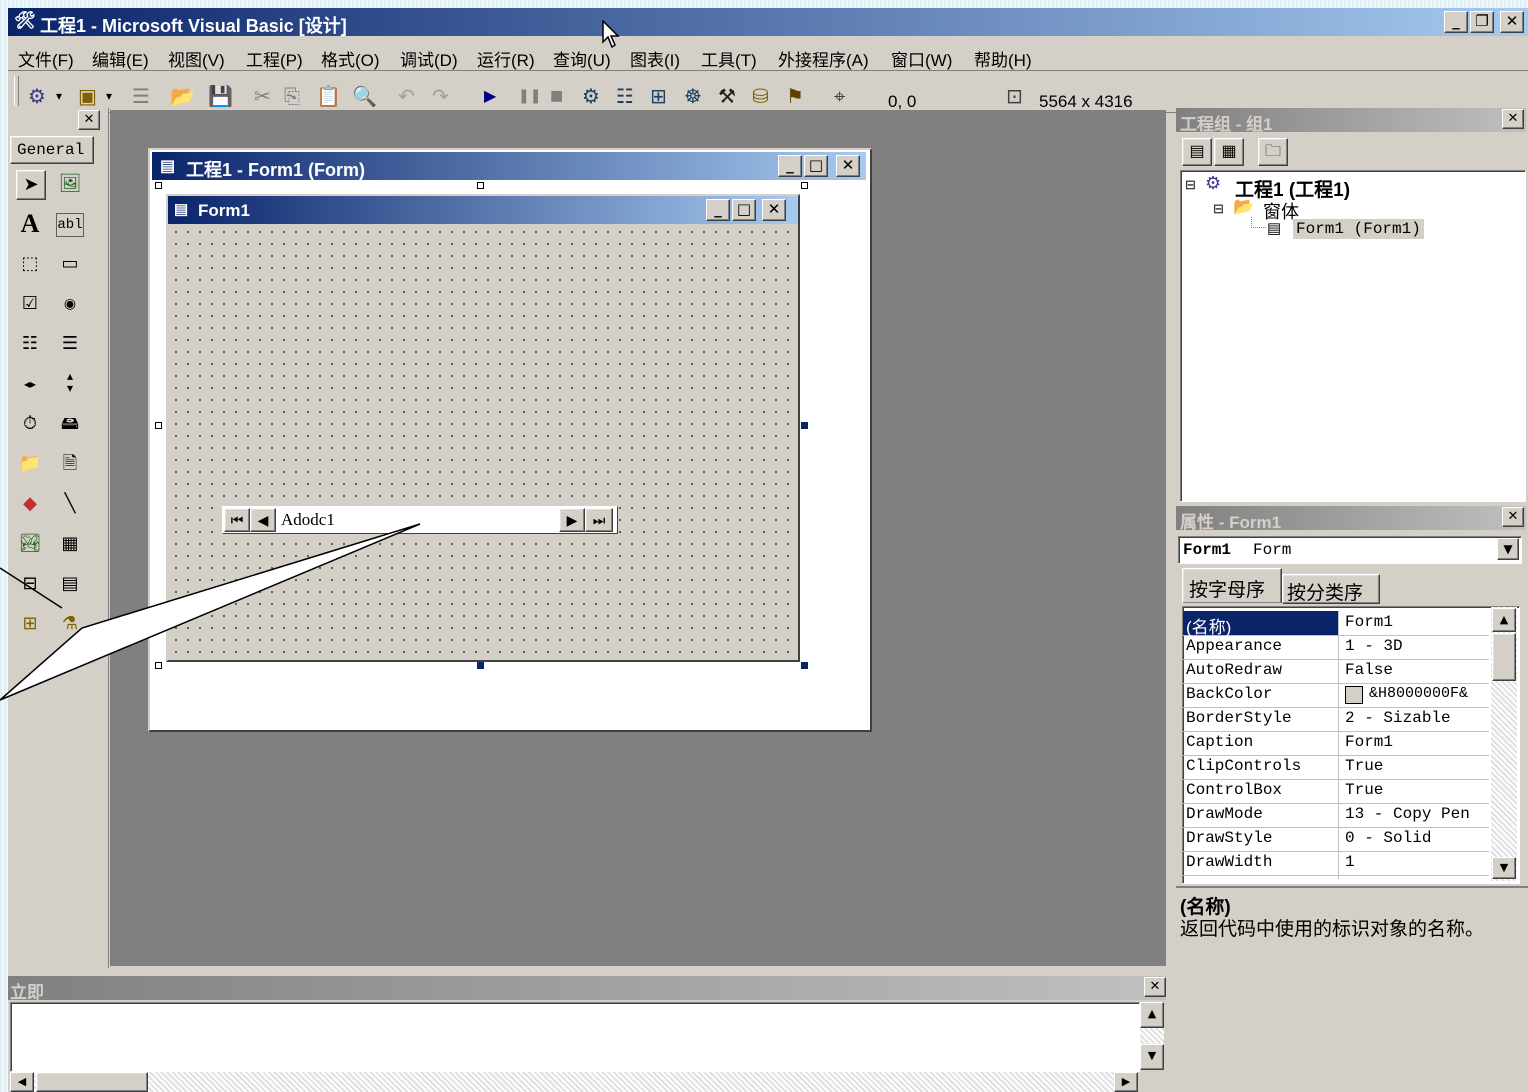  Describe the element at coordinates (1336, 671) in the screenshot. I see `property-row: AutoRedraw False` at that location.